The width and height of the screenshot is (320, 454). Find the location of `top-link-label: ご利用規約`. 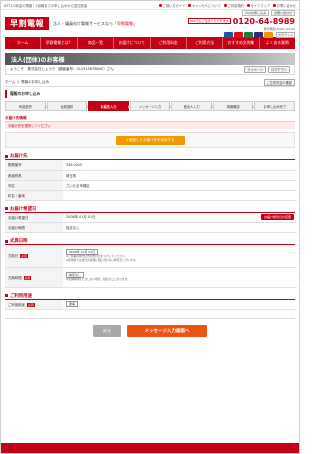

top-link-label: ご利用規約 is located at coordinates (235, 5).